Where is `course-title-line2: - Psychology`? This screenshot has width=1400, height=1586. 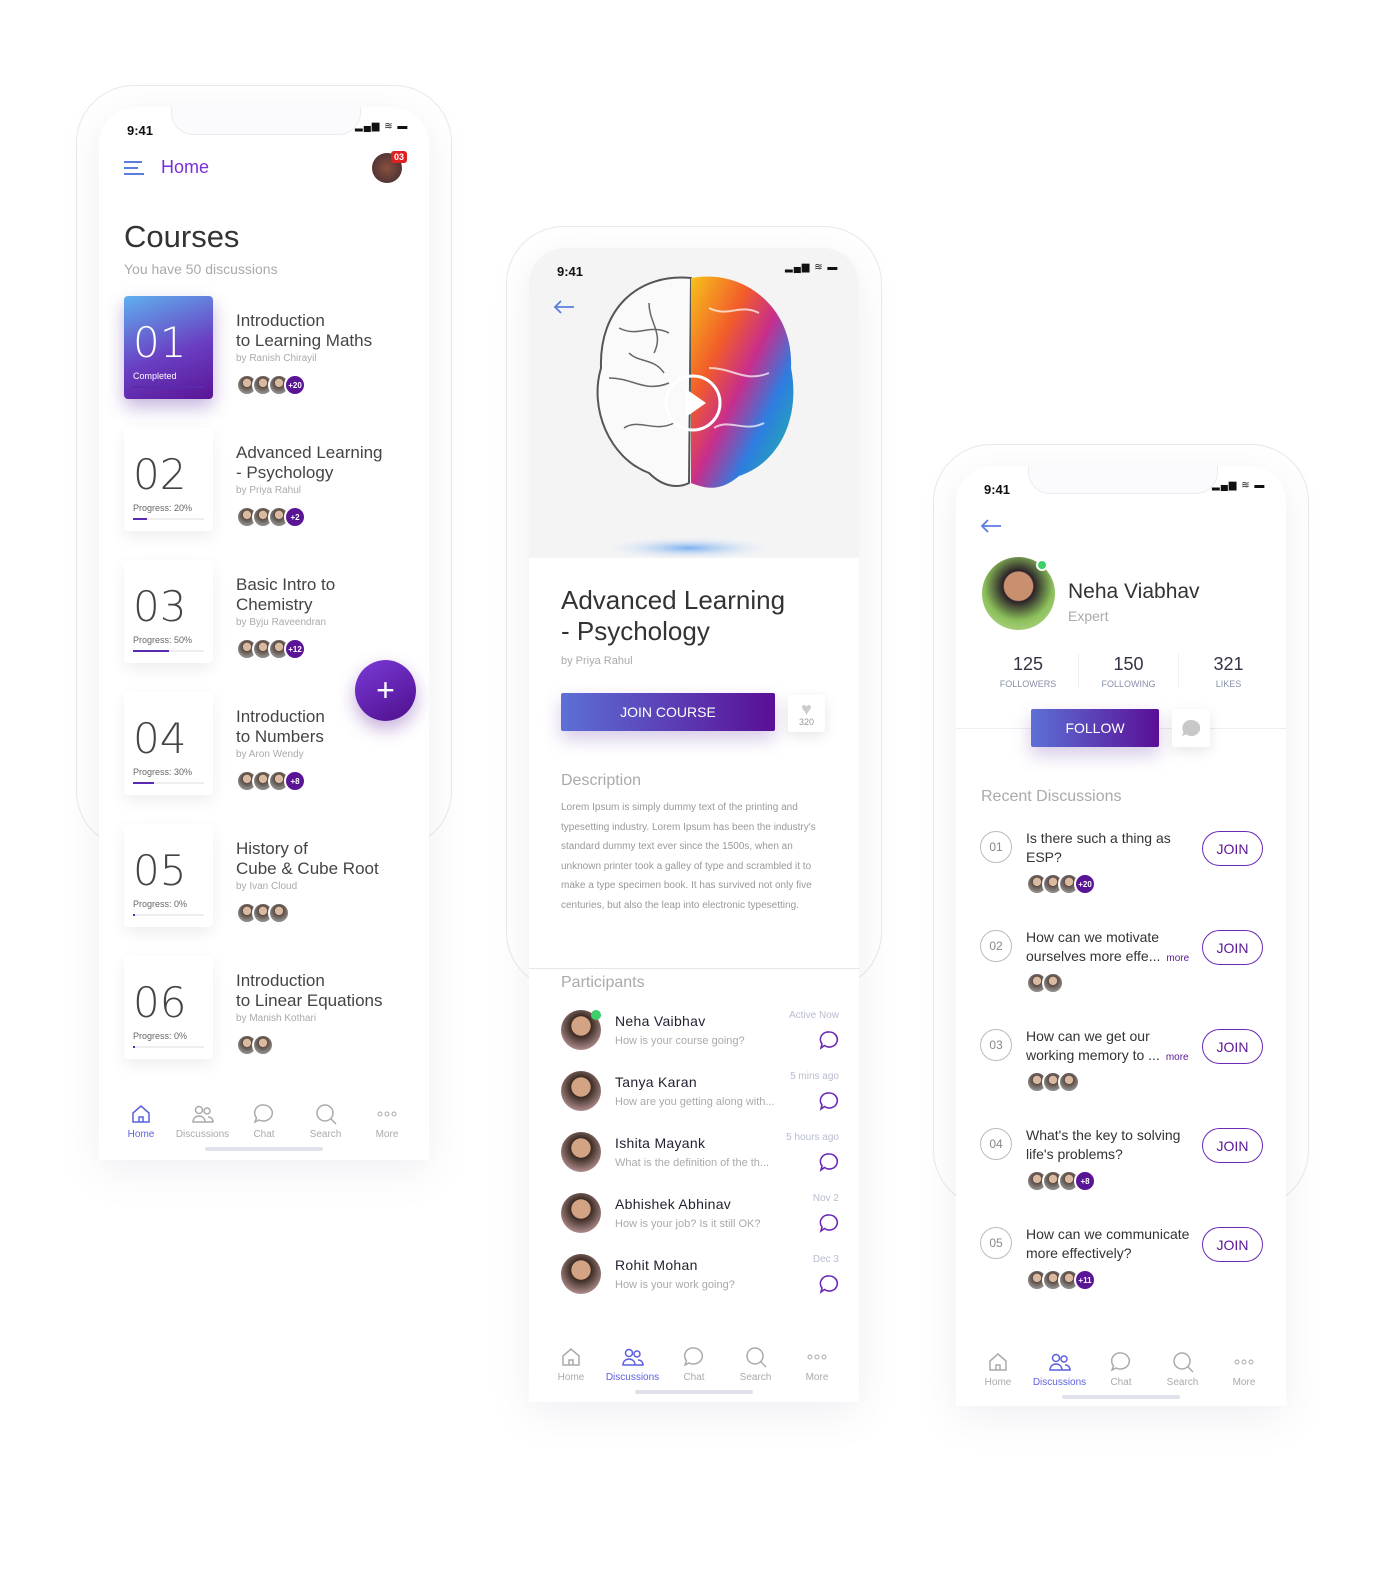
course-title-line2: - Psychology is located at coordinates (635, 631).